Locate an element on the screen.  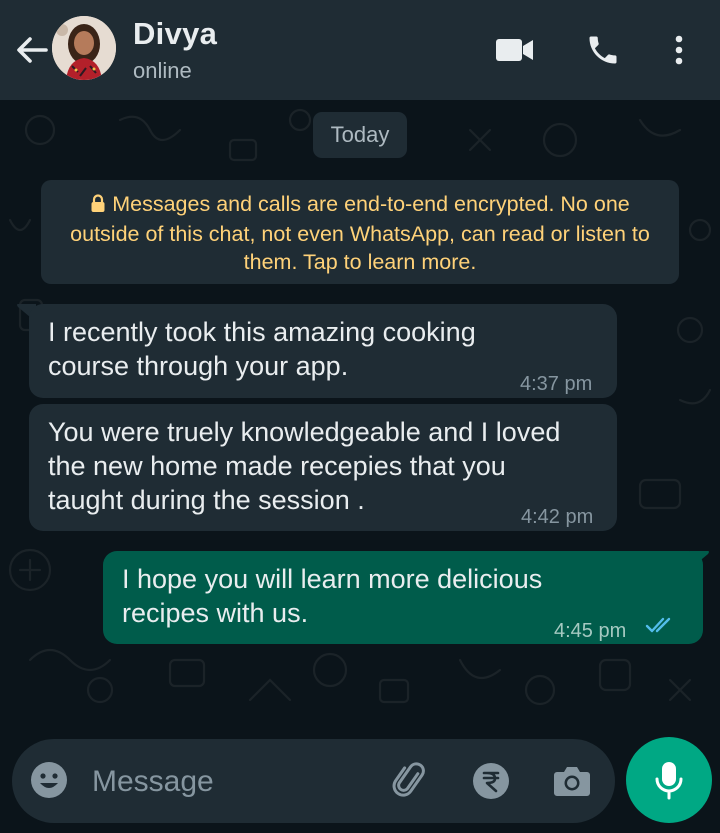
voice-call-button is located at coordinates (603, 50).